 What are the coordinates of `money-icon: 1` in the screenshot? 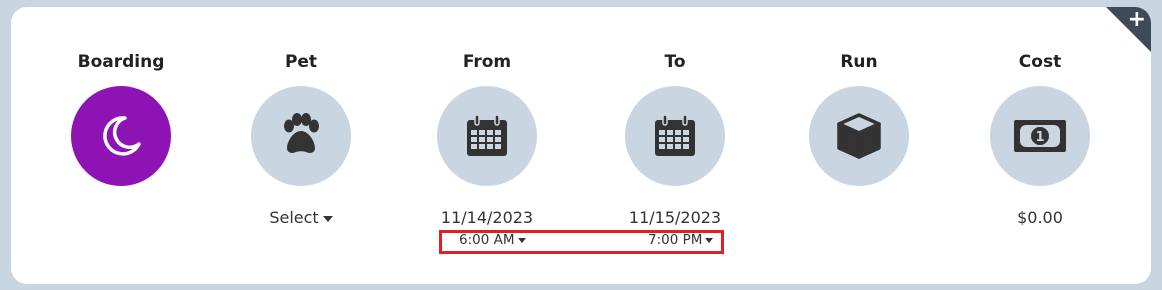 It's located at (1040, 136).